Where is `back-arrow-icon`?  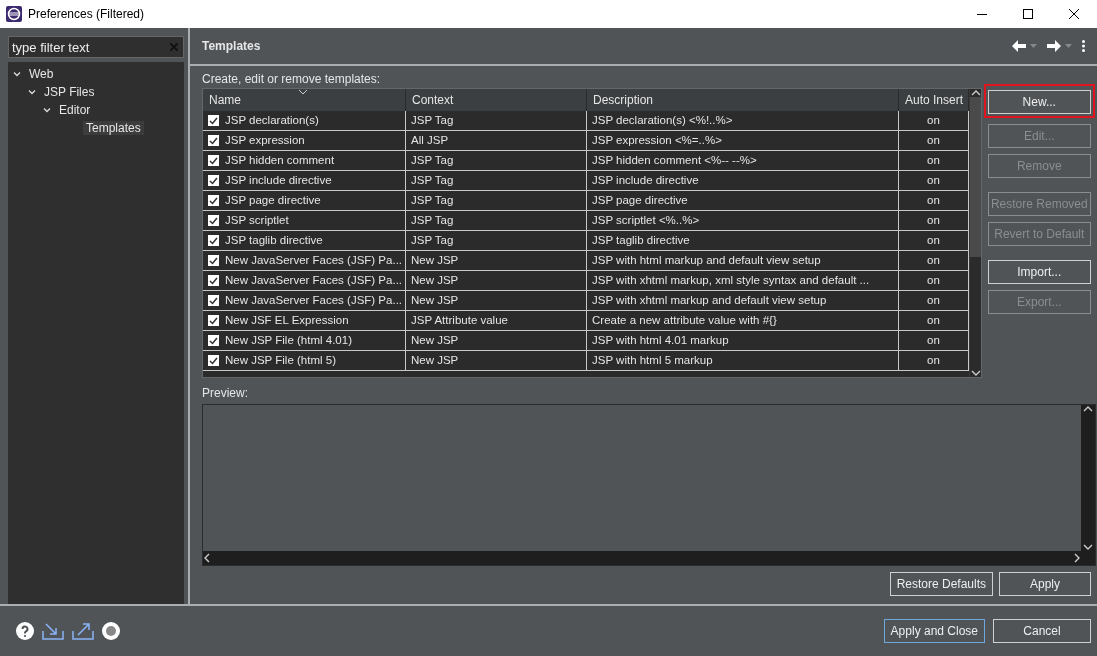 back-arrow-icon is located at coordinates (1019, 46).